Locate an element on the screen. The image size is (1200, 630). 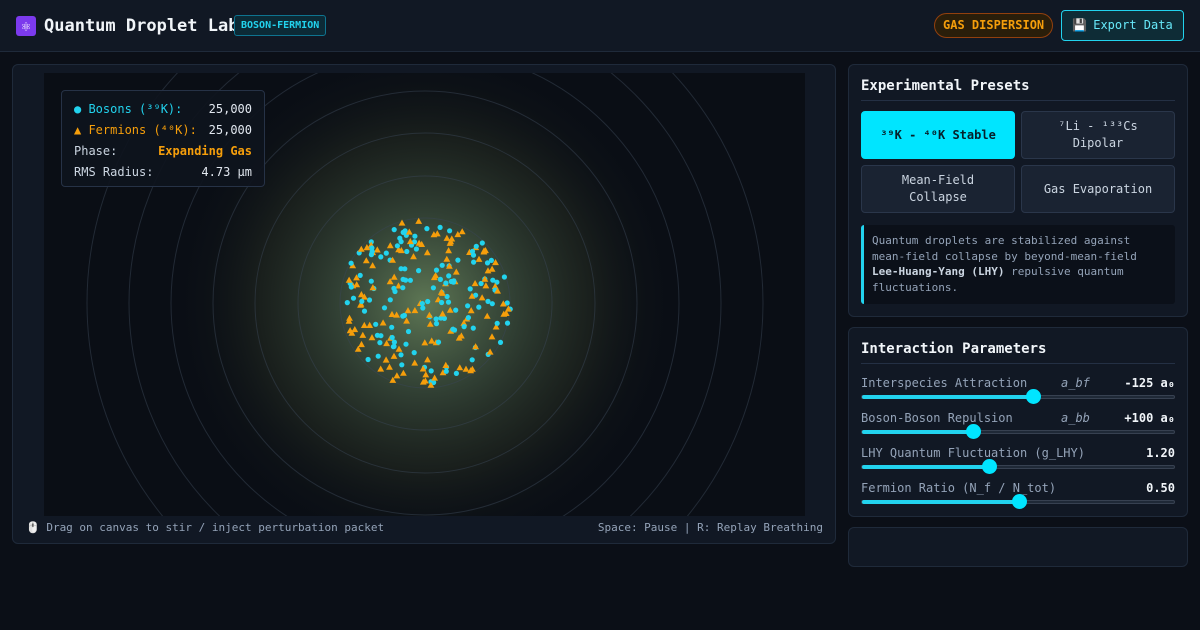
param-value: 1.20 is located at coordinates (1160, 453).